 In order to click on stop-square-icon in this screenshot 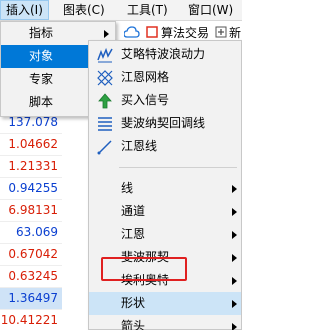, I will do `click(152, 32)`.